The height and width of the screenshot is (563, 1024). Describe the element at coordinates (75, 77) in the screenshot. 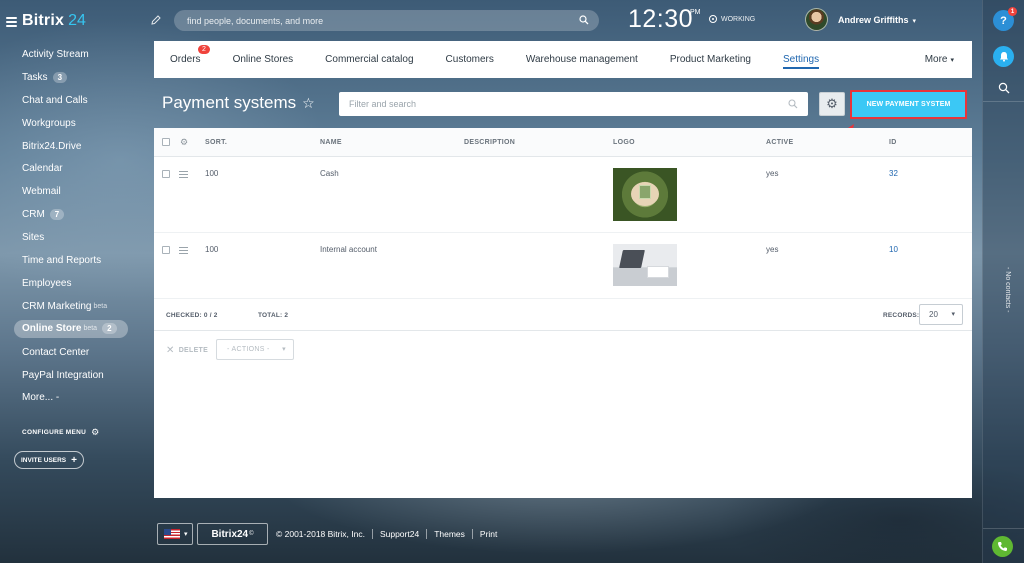

I see `sidebar-item-tasks: Tasks 3` at that location.